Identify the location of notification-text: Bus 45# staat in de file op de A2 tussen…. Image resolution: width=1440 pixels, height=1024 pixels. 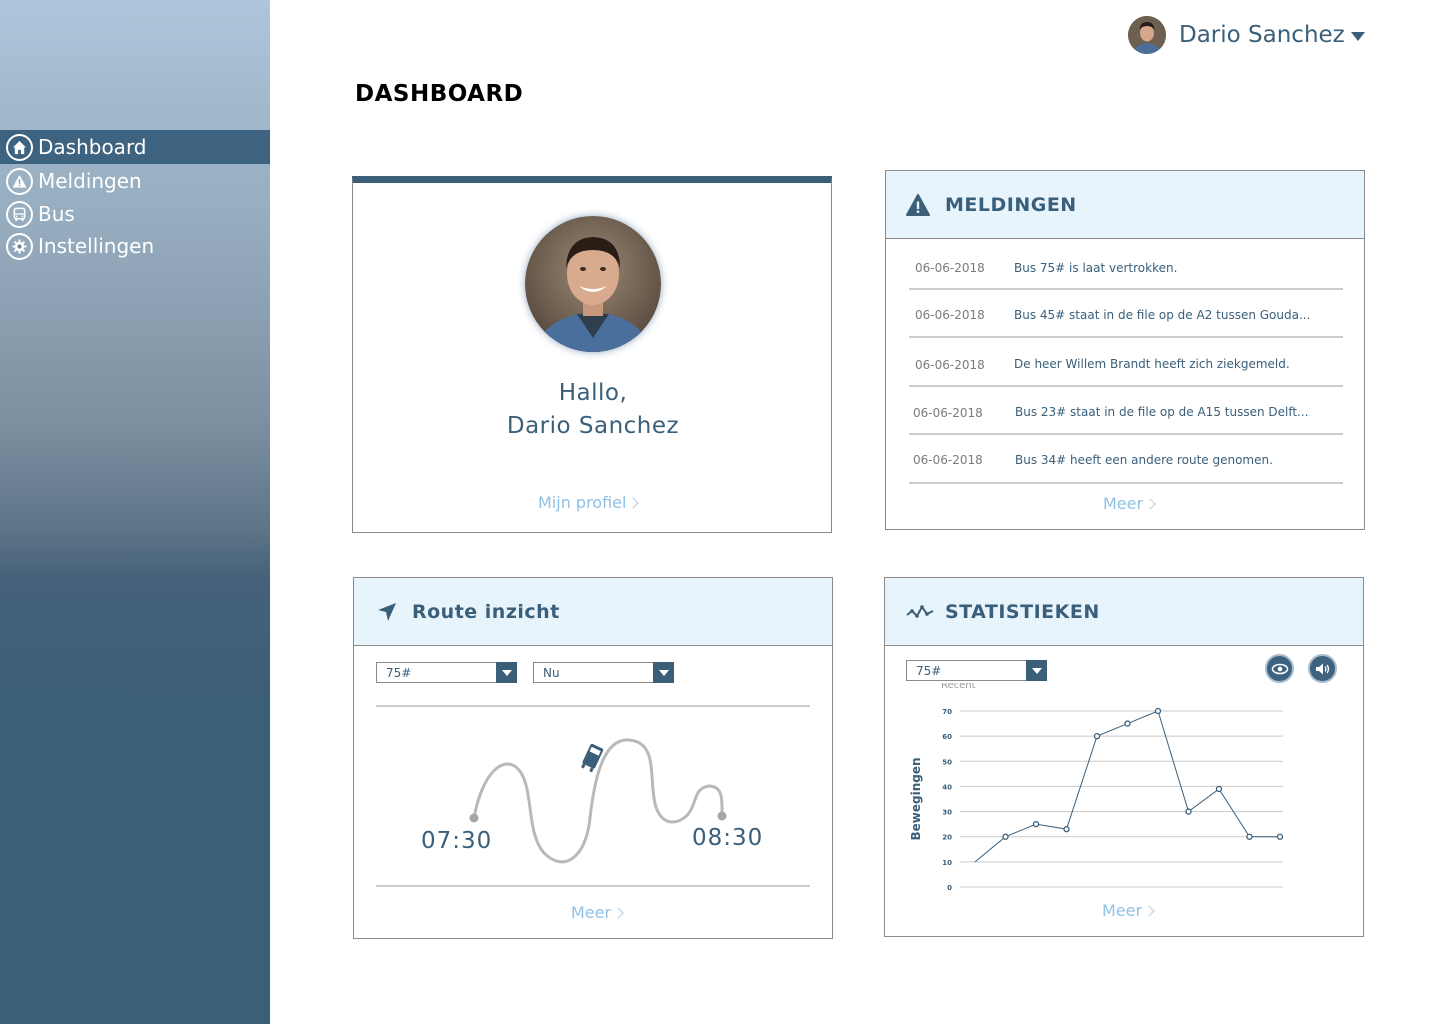
(1162, 315).